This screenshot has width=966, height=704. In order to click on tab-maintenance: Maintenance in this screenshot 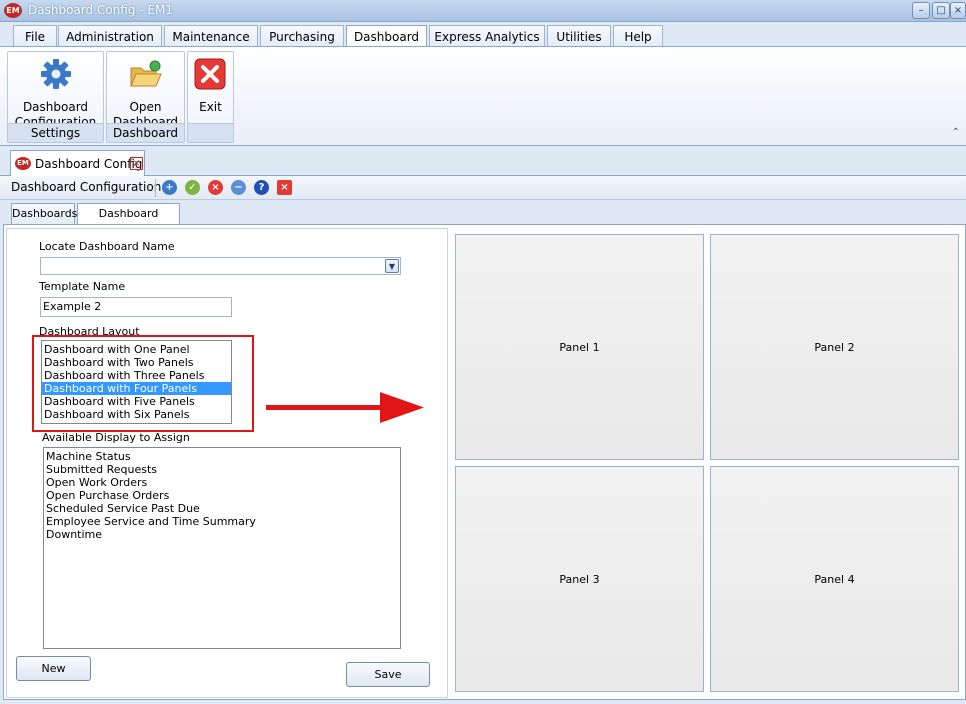, I will do `click(211, 36)`.